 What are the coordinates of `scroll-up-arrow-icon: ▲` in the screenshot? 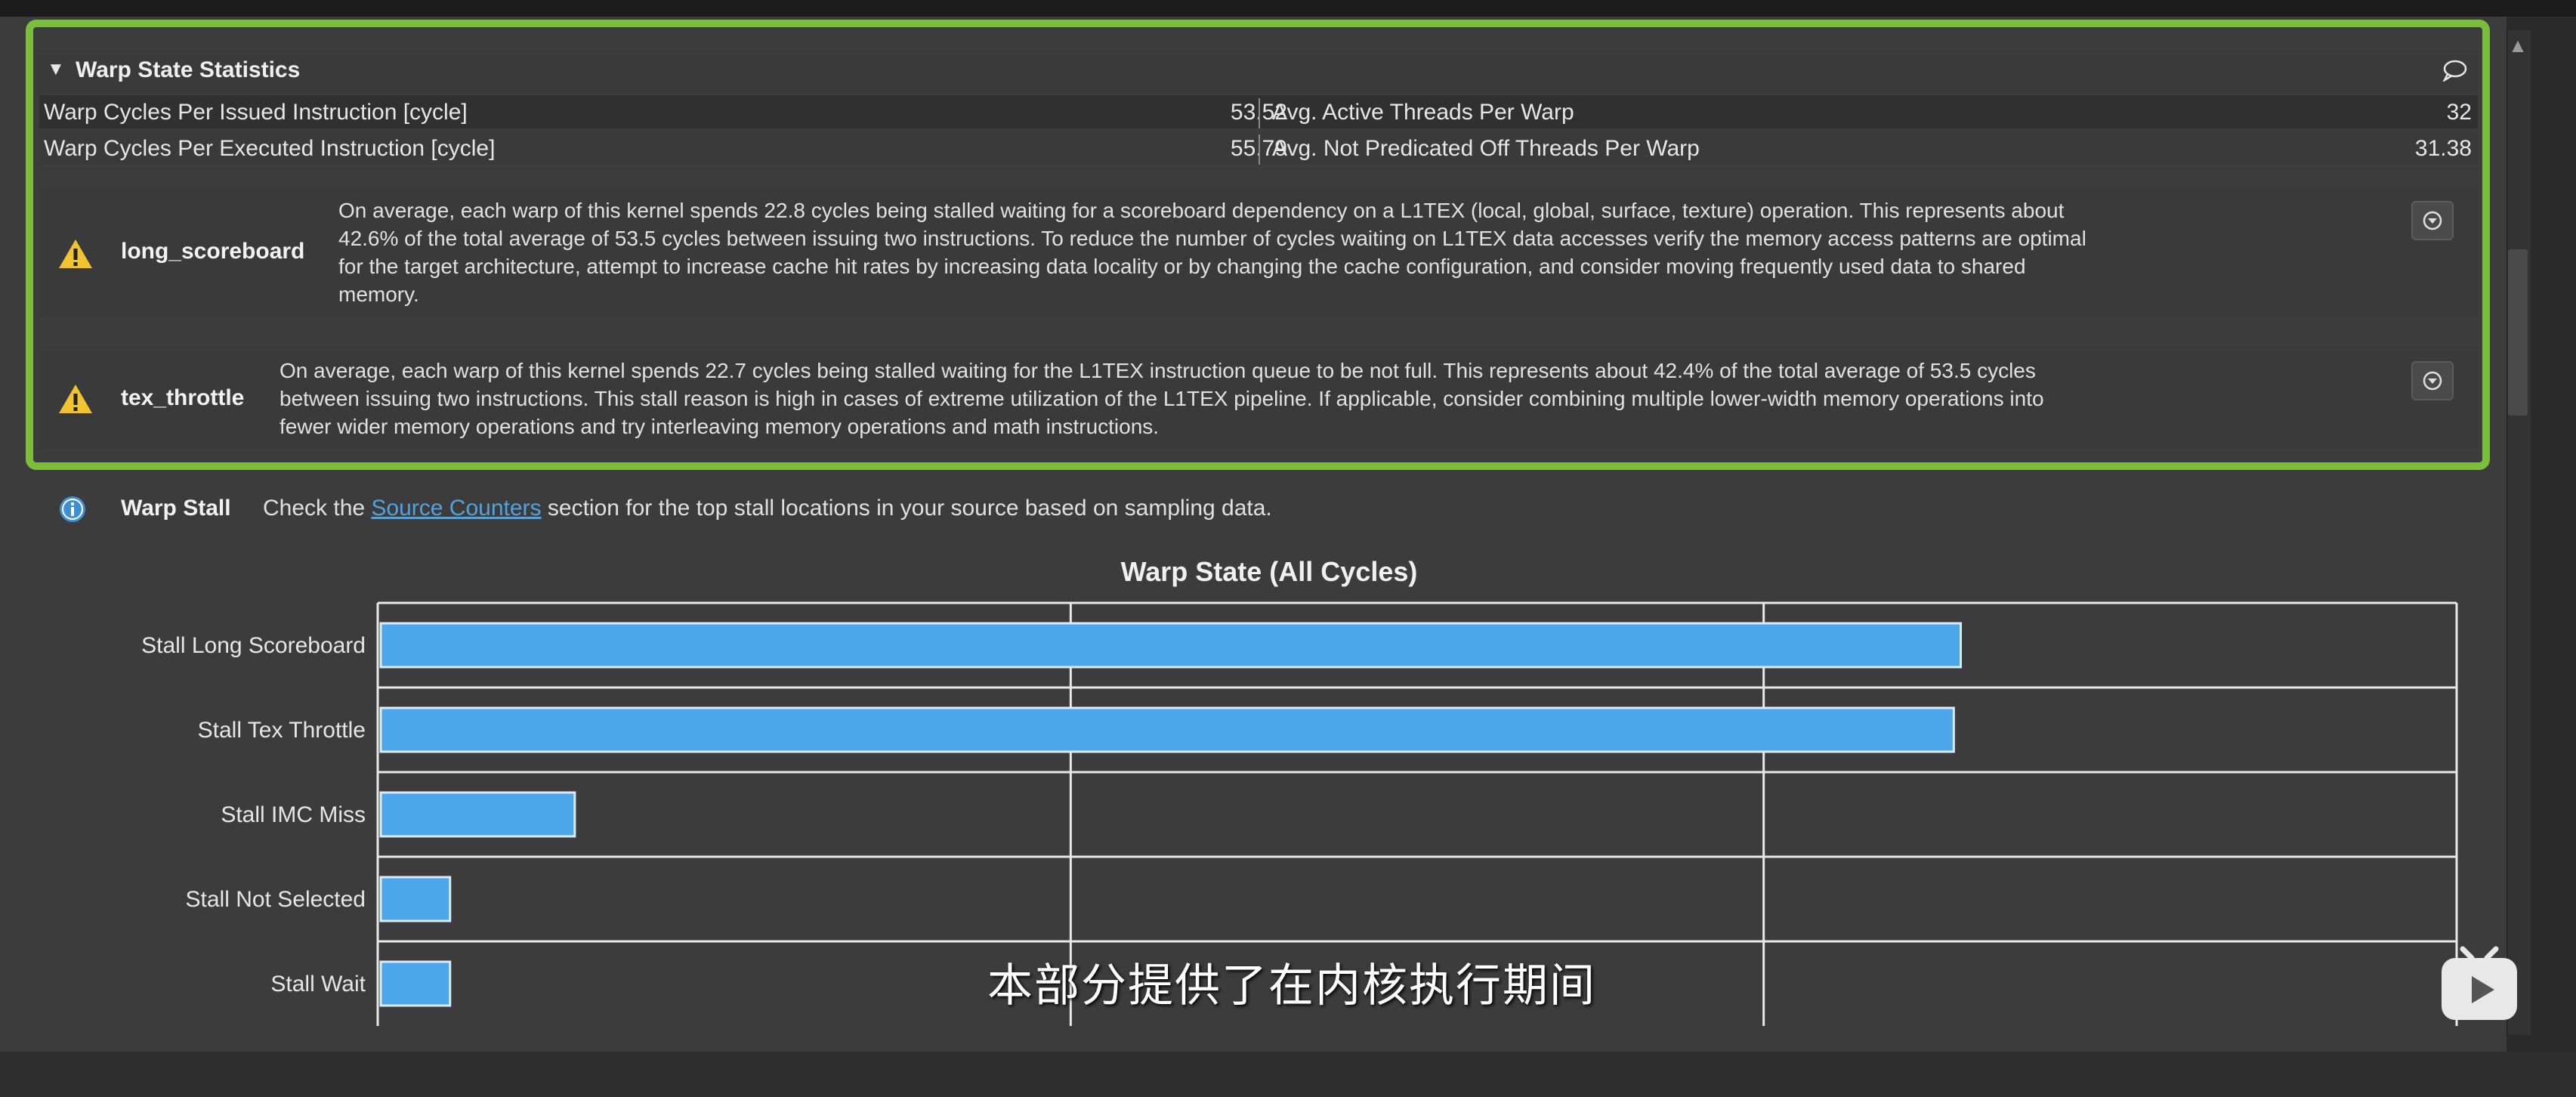 It's located at (2518, 45).